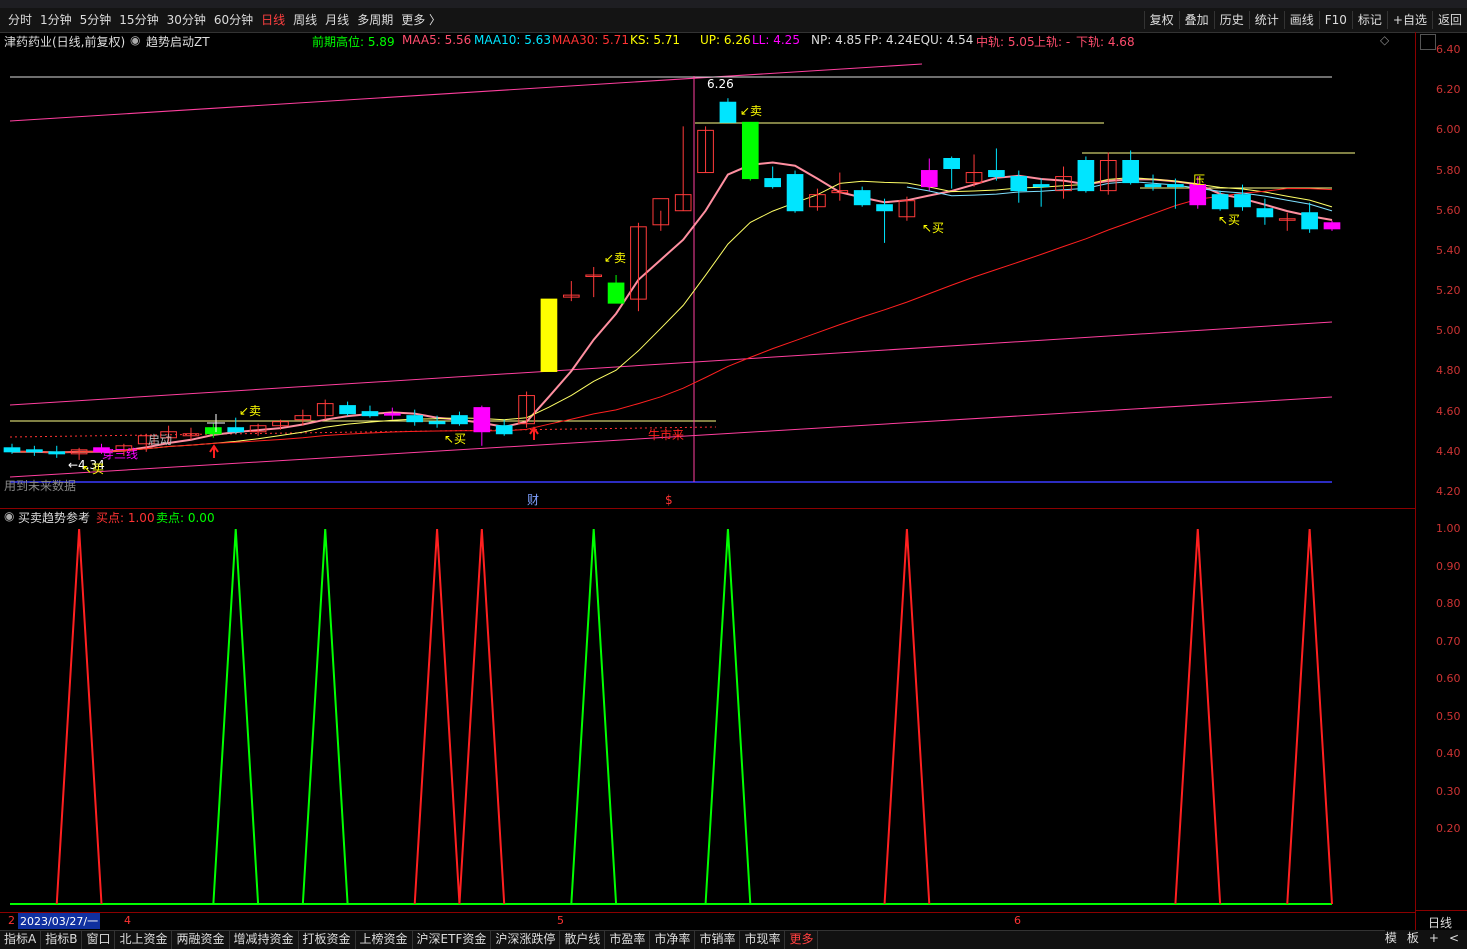  I want to click on bottom-tab: 两融资金, so click(201, 940).